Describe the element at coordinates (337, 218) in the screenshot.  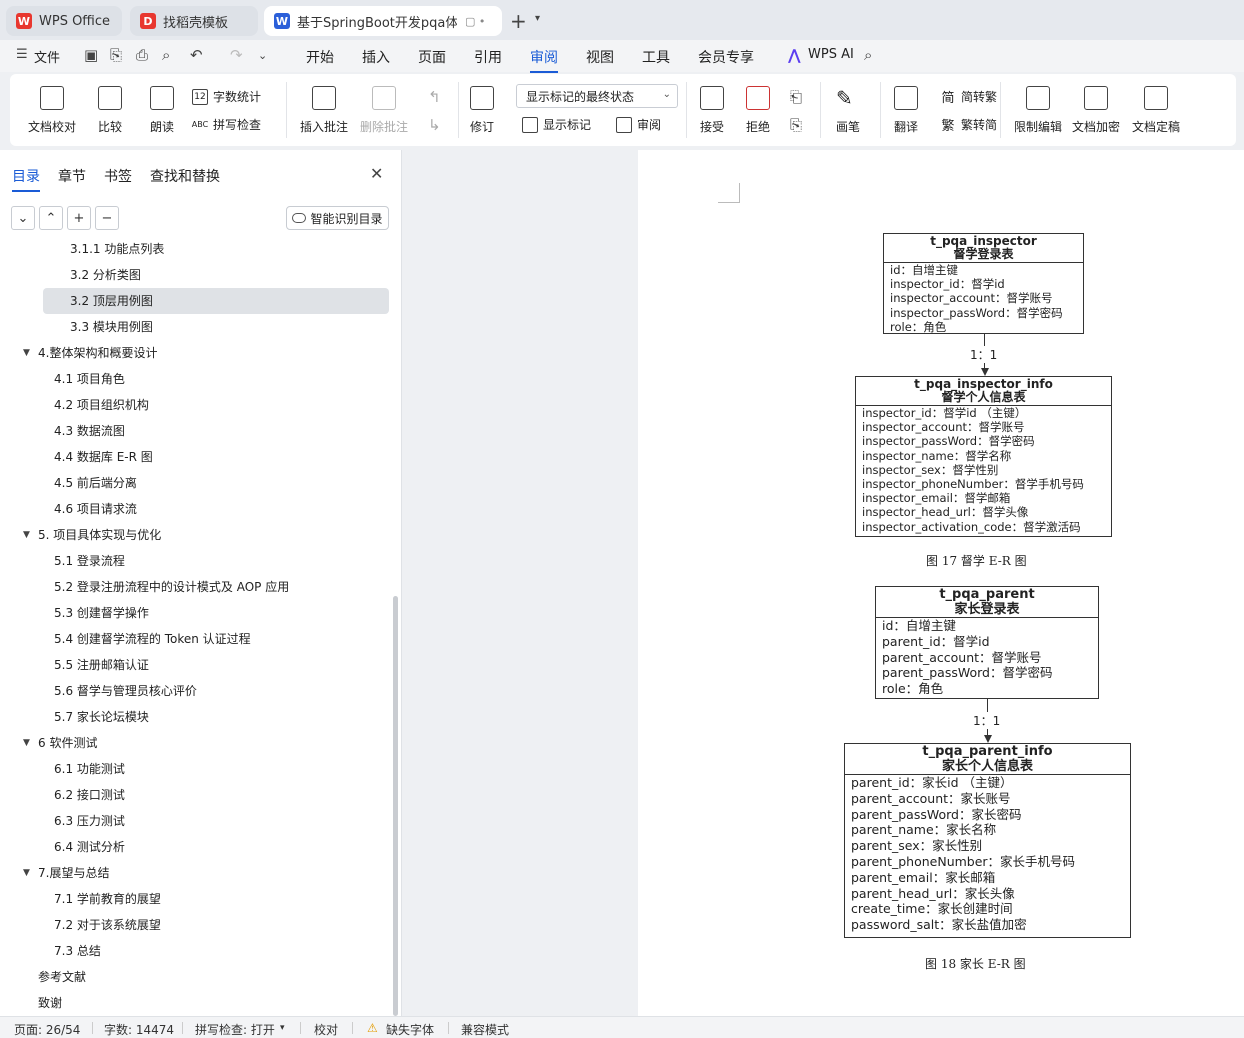
I see `smart-toc-button: 智能识别目录` at that location.